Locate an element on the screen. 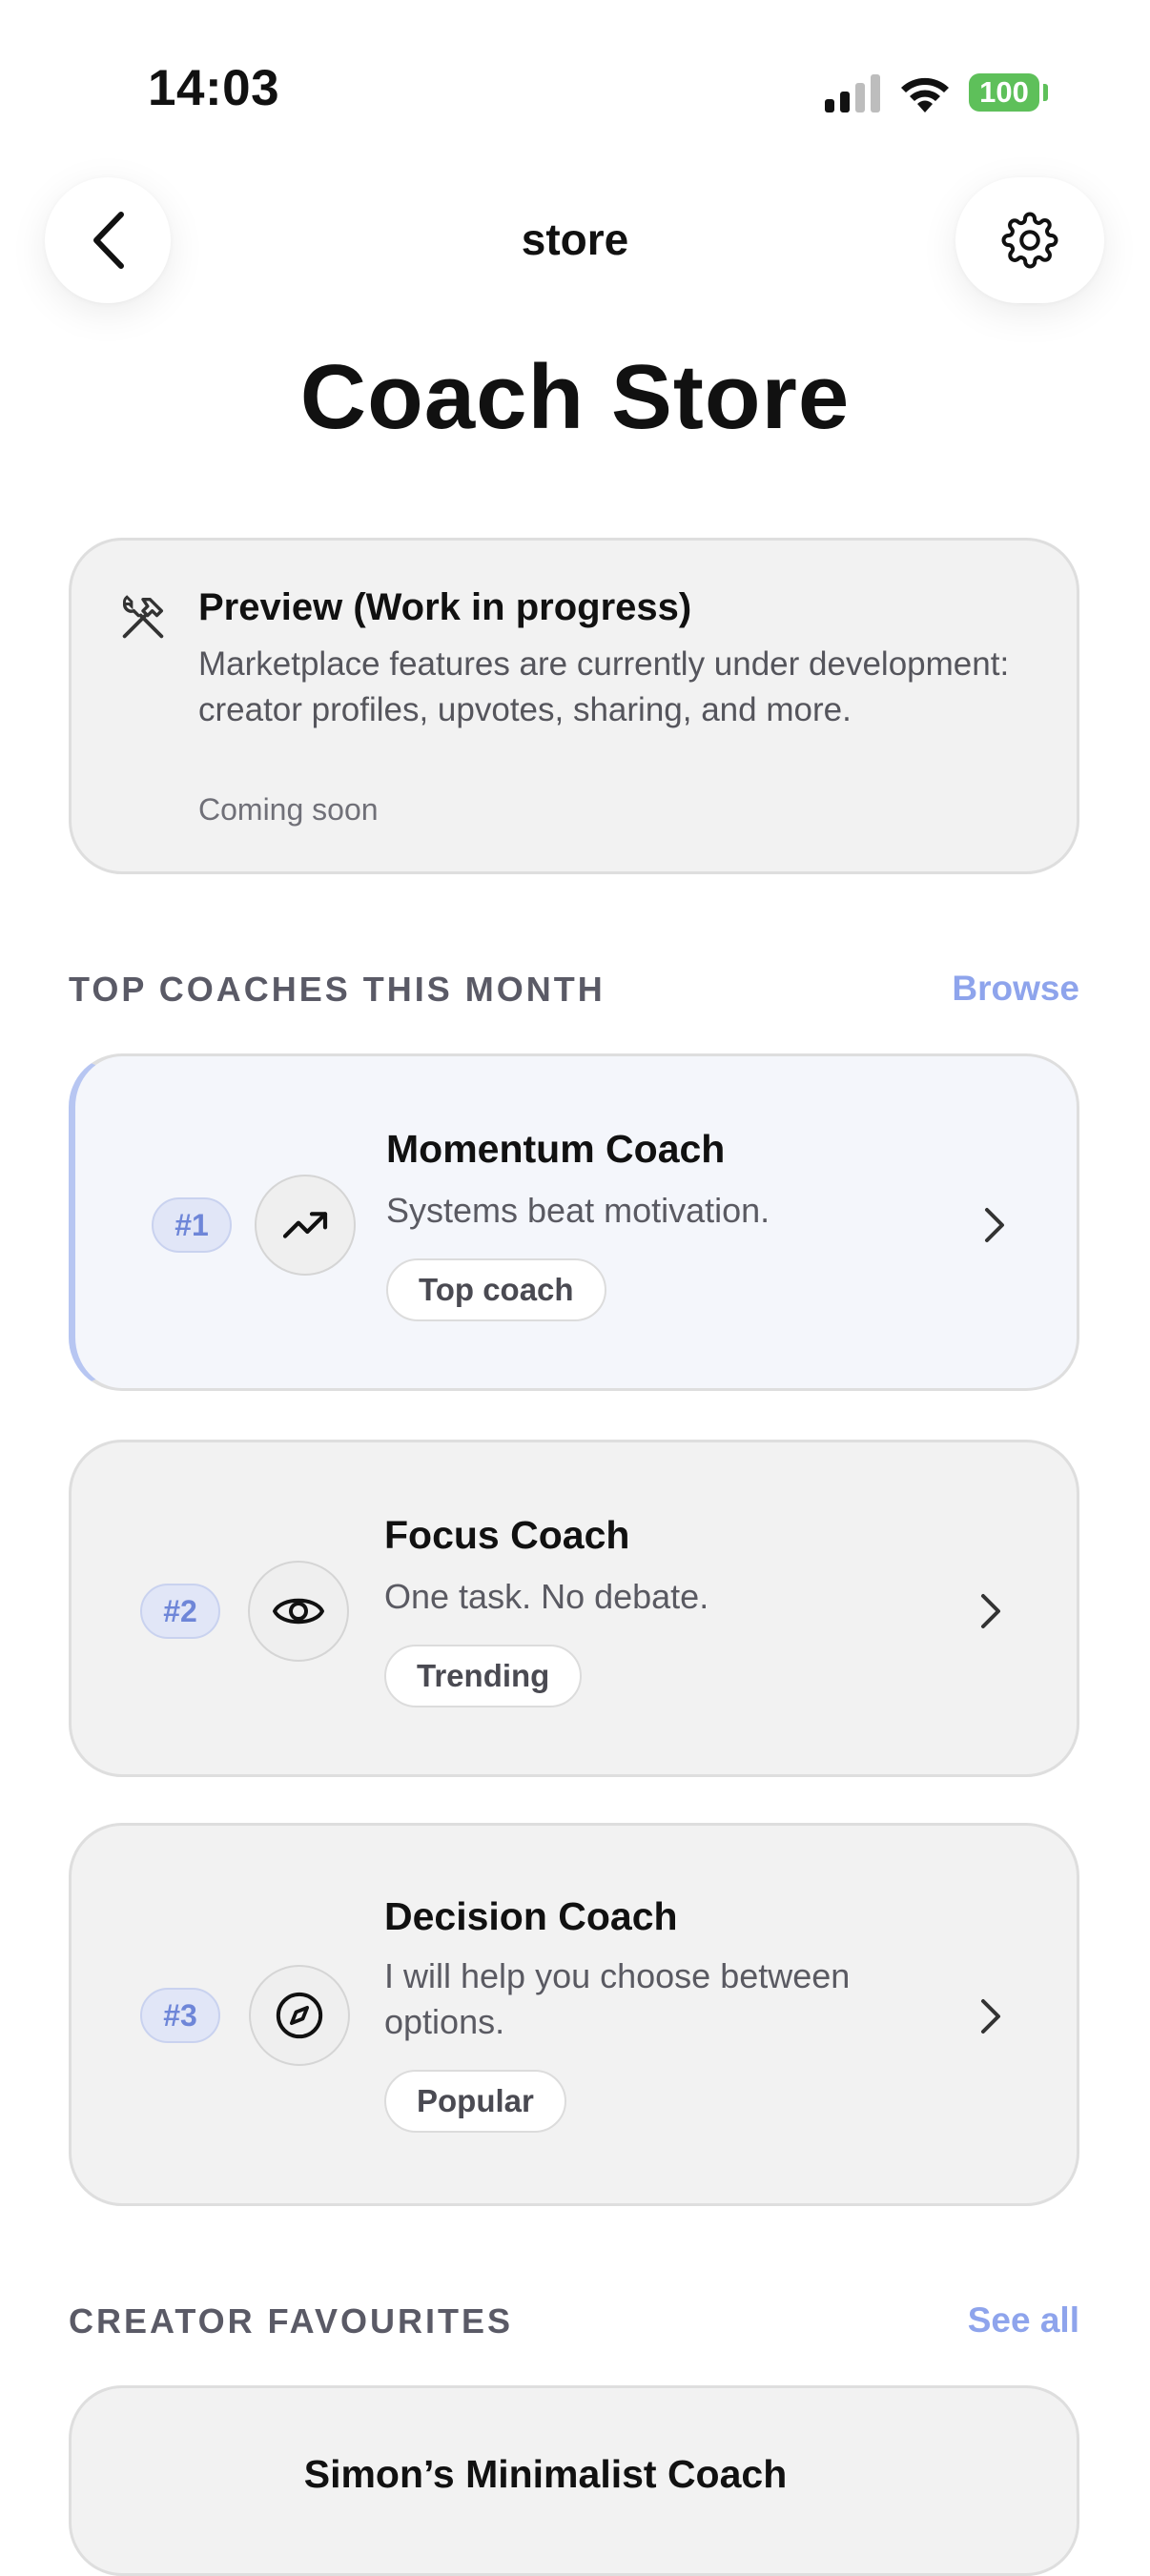  coach-tagline: One task. No debate. is located at coordinates (546, 1597).